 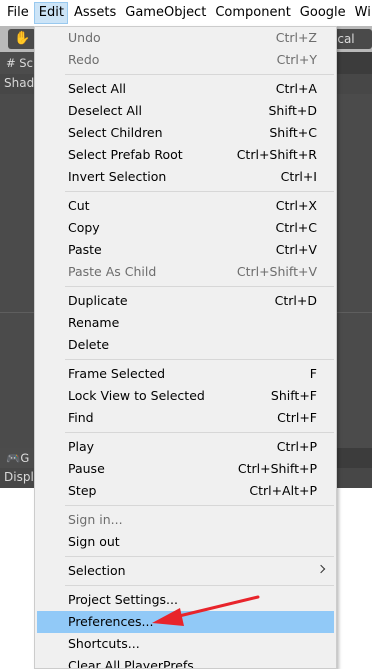 I want to click on menu-item-label: Frame Selected, so click(x=117, y=373).